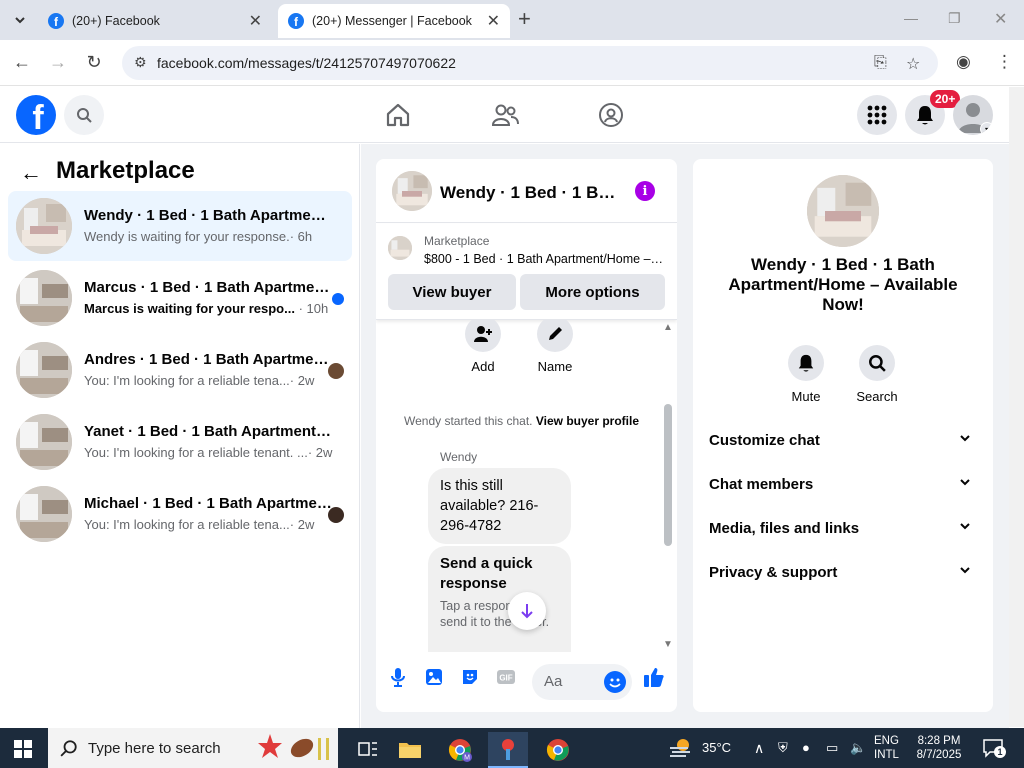  Describe the element at coordinates (783, 748) in the screenshot. I see `security-icon: ⛨` at that location.